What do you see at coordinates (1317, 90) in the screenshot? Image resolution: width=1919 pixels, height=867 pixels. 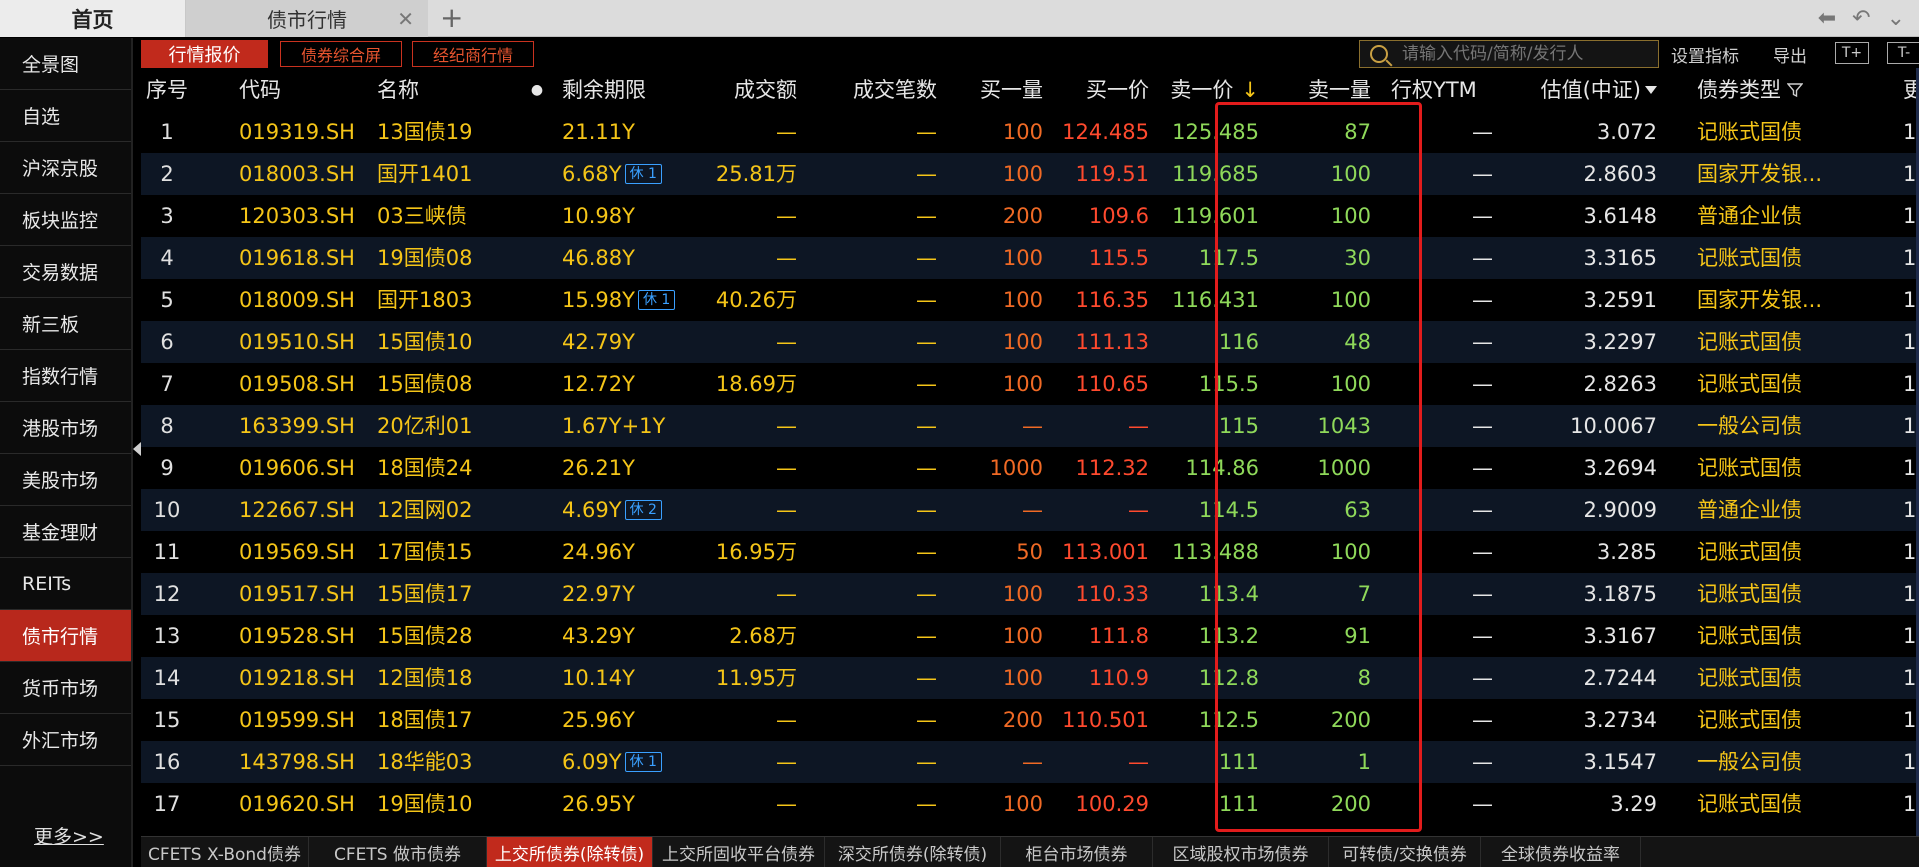 I see `header-ask-qty: 卖一量` at bounding box center [1317, 90].